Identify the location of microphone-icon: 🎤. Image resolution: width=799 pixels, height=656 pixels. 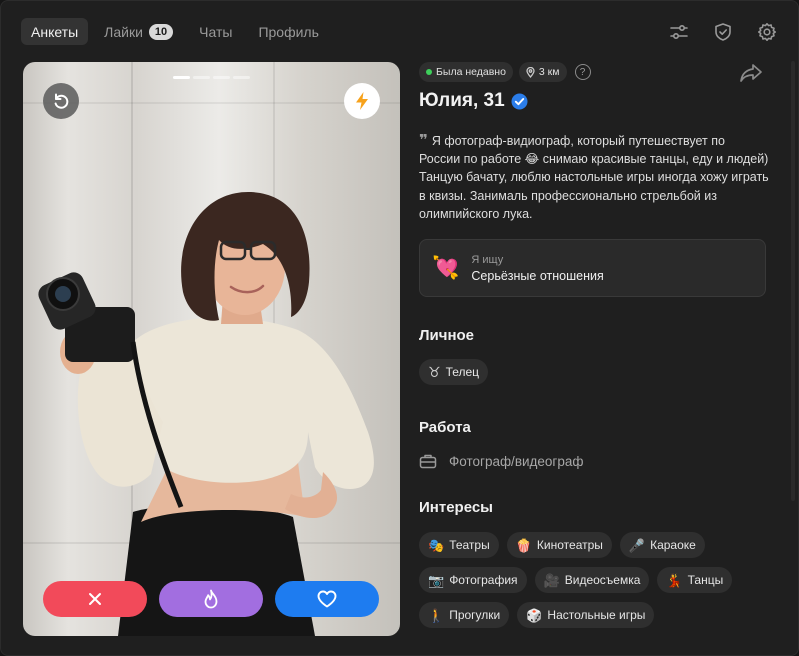
(637, 545).